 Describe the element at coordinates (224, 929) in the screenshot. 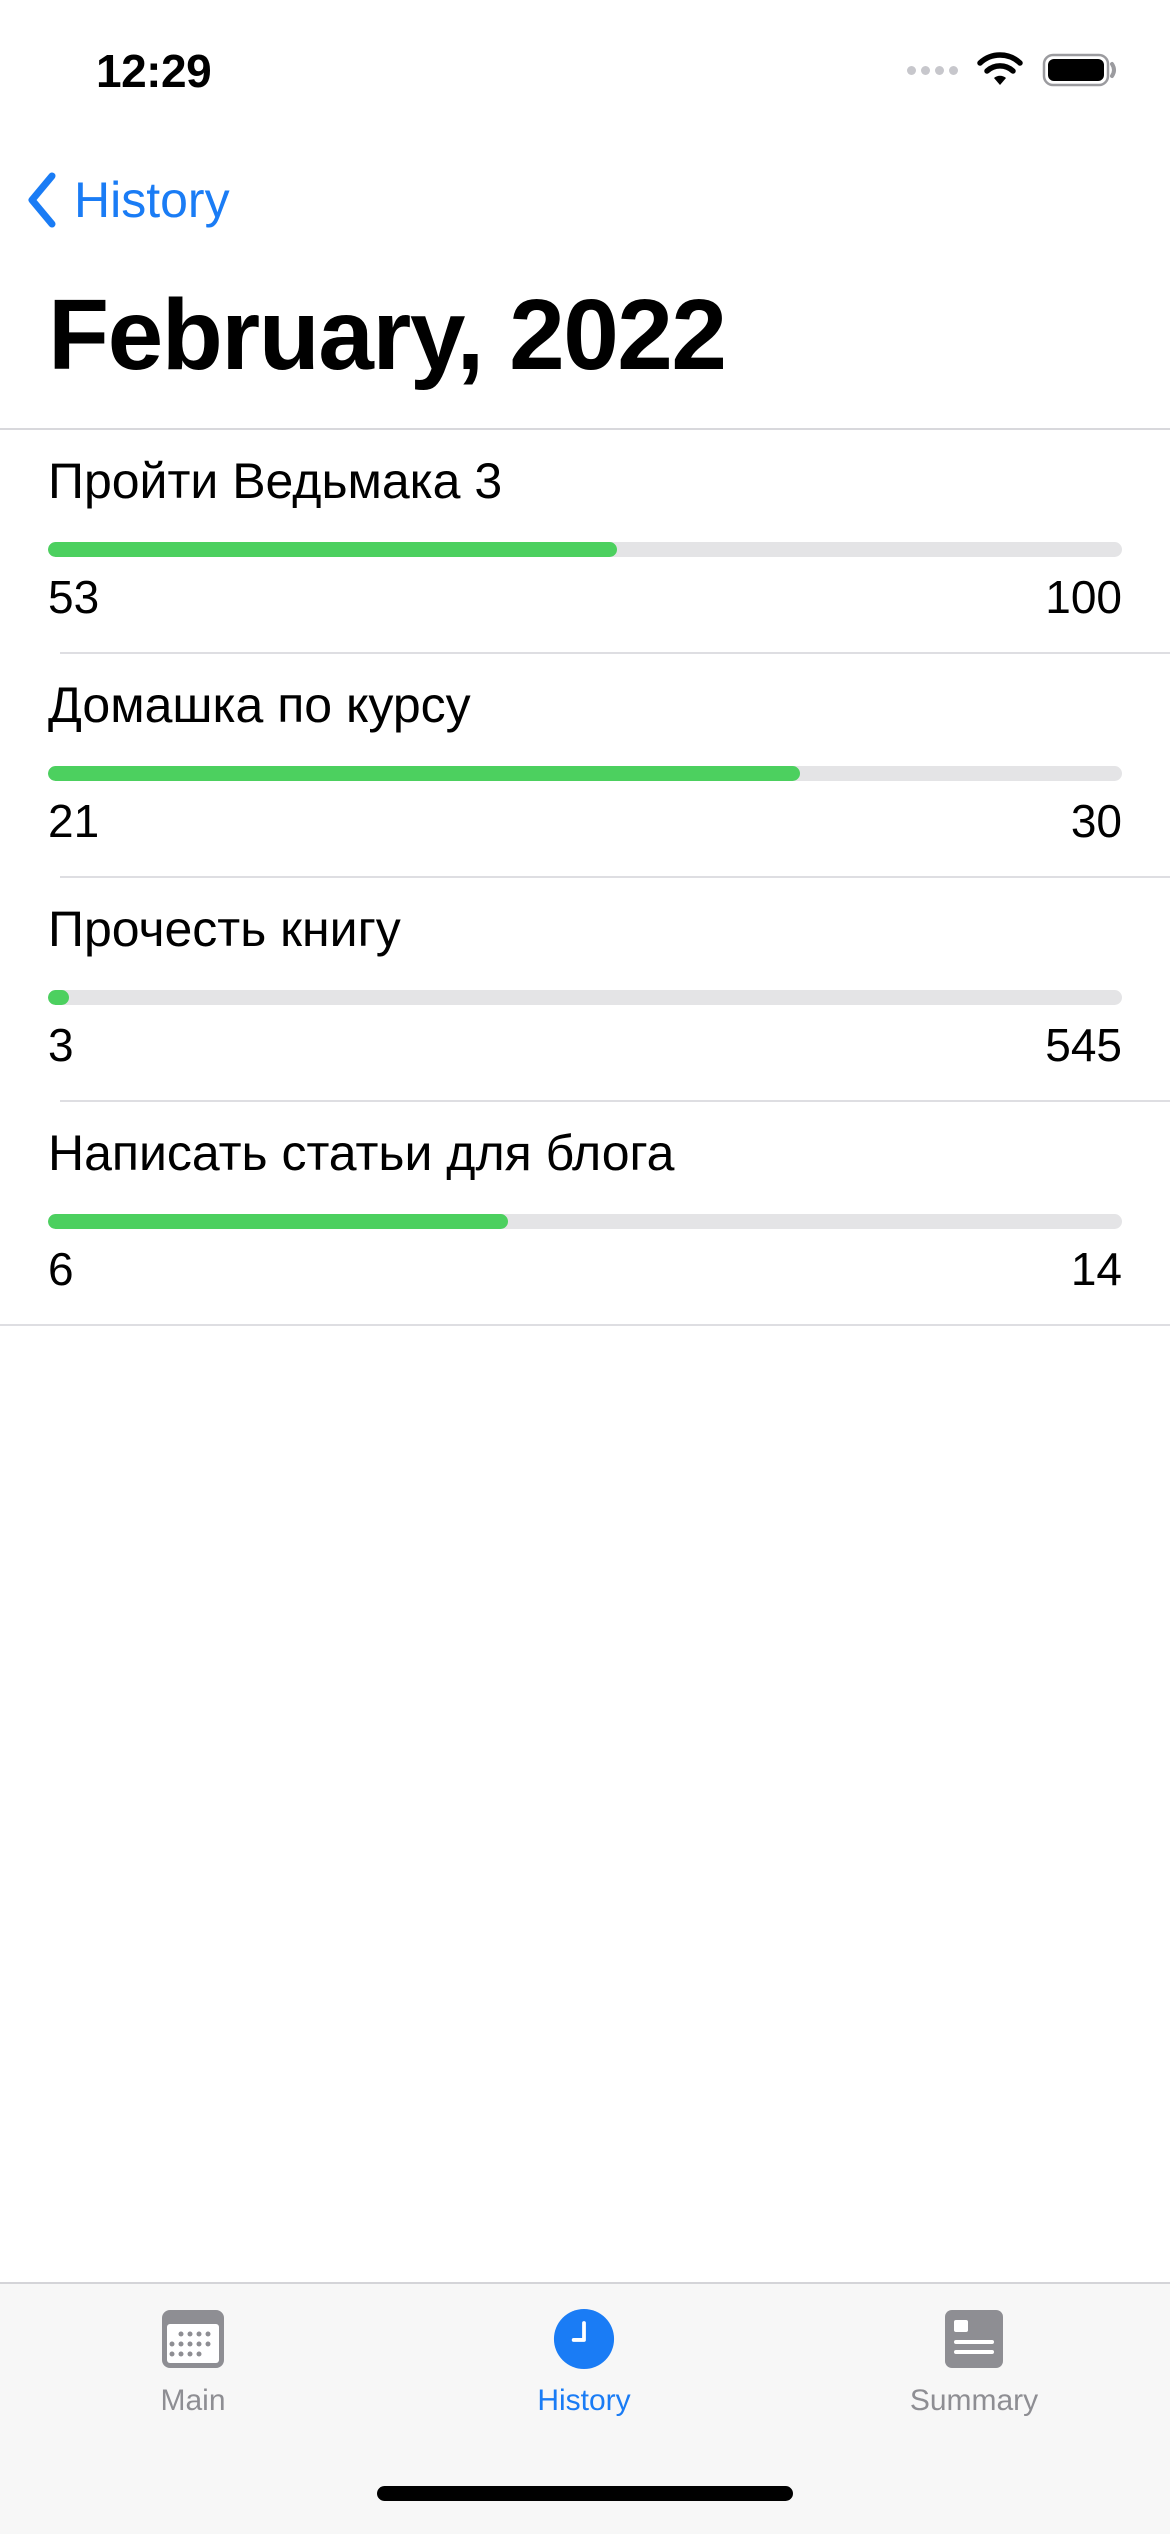

I see `goal-title: Прочесть книгу` at that location.